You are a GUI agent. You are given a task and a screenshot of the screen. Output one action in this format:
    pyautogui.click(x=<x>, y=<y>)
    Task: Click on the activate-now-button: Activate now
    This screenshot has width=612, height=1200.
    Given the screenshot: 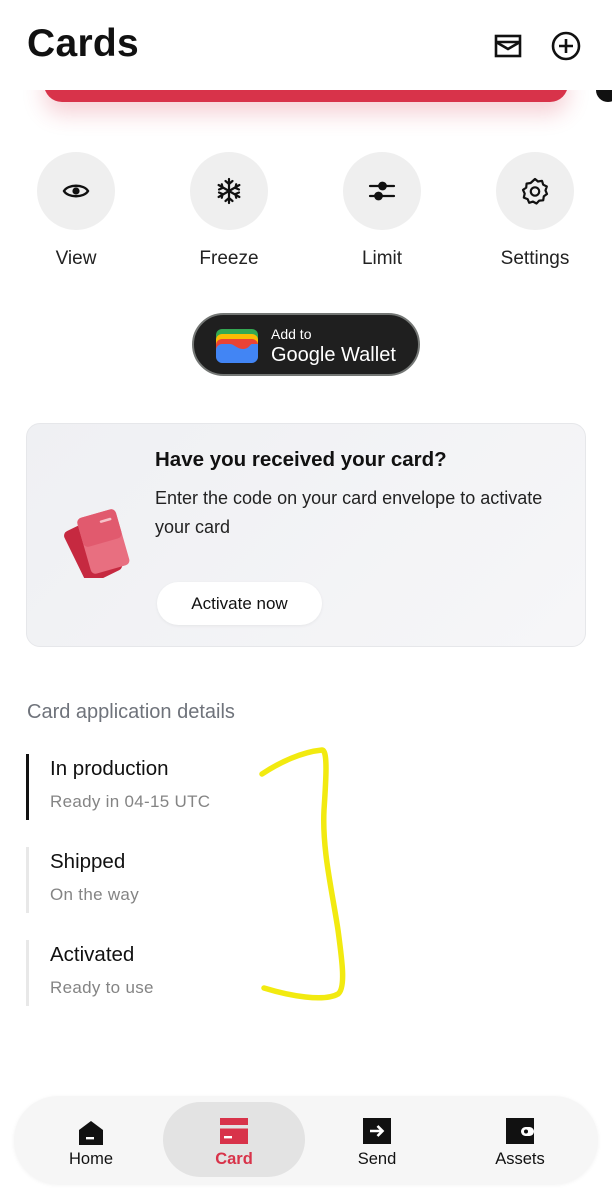 What is the action you would take?
    pyautogui.click(x=239, y=603)
    